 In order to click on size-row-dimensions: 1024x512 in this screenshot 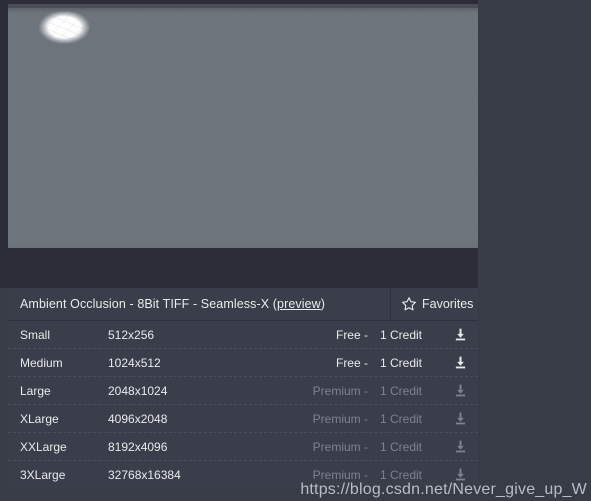, I will do `click(134, 362)`.